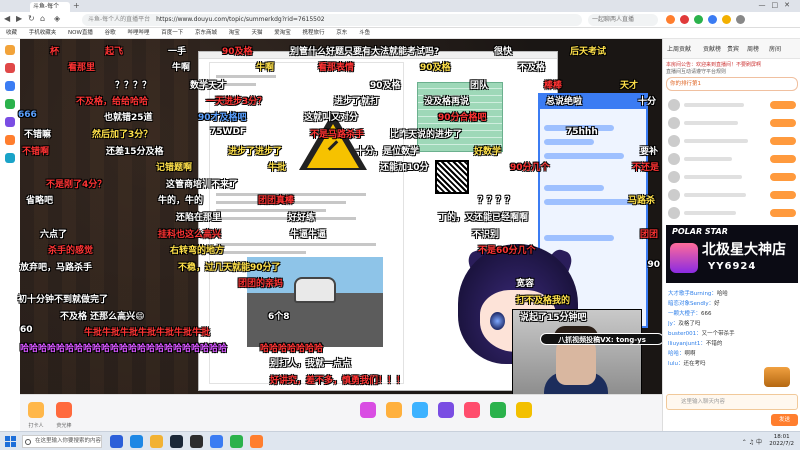  What do you see at coordinates (76, 5) in the screenshot?
I see `new-tab-icon: +` at bounding box center [76, 5].